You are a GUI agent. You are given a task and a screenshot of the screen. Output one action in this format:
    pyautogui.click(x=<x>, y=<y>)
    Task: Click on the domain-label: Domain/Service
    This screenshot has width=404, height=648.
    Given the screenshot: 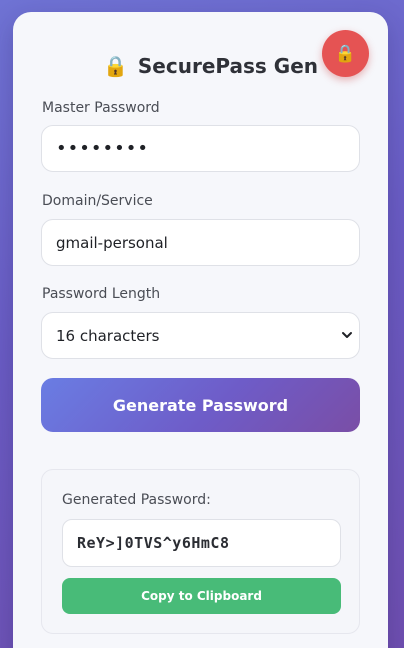 What is the action you would take?
    pyautogui.click(x=97, y=201)
    